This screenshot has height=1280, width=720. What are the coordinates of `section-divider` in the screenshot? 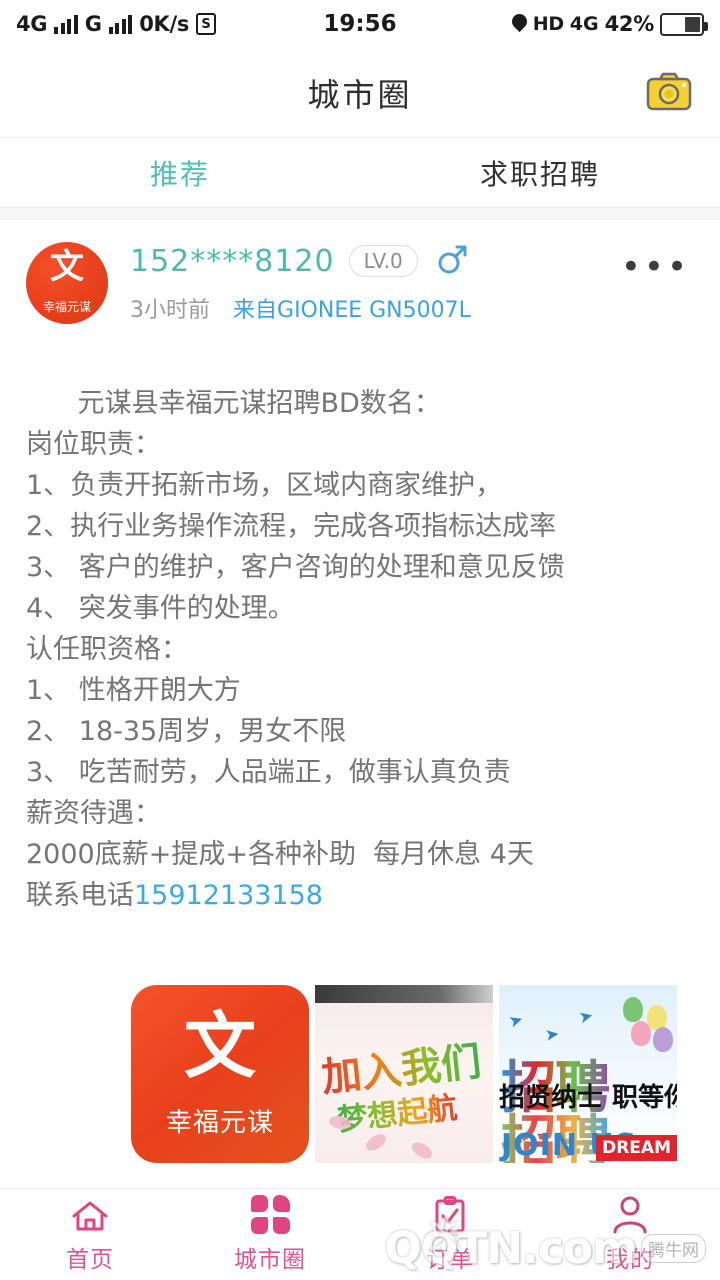 It's located at (360, 214).